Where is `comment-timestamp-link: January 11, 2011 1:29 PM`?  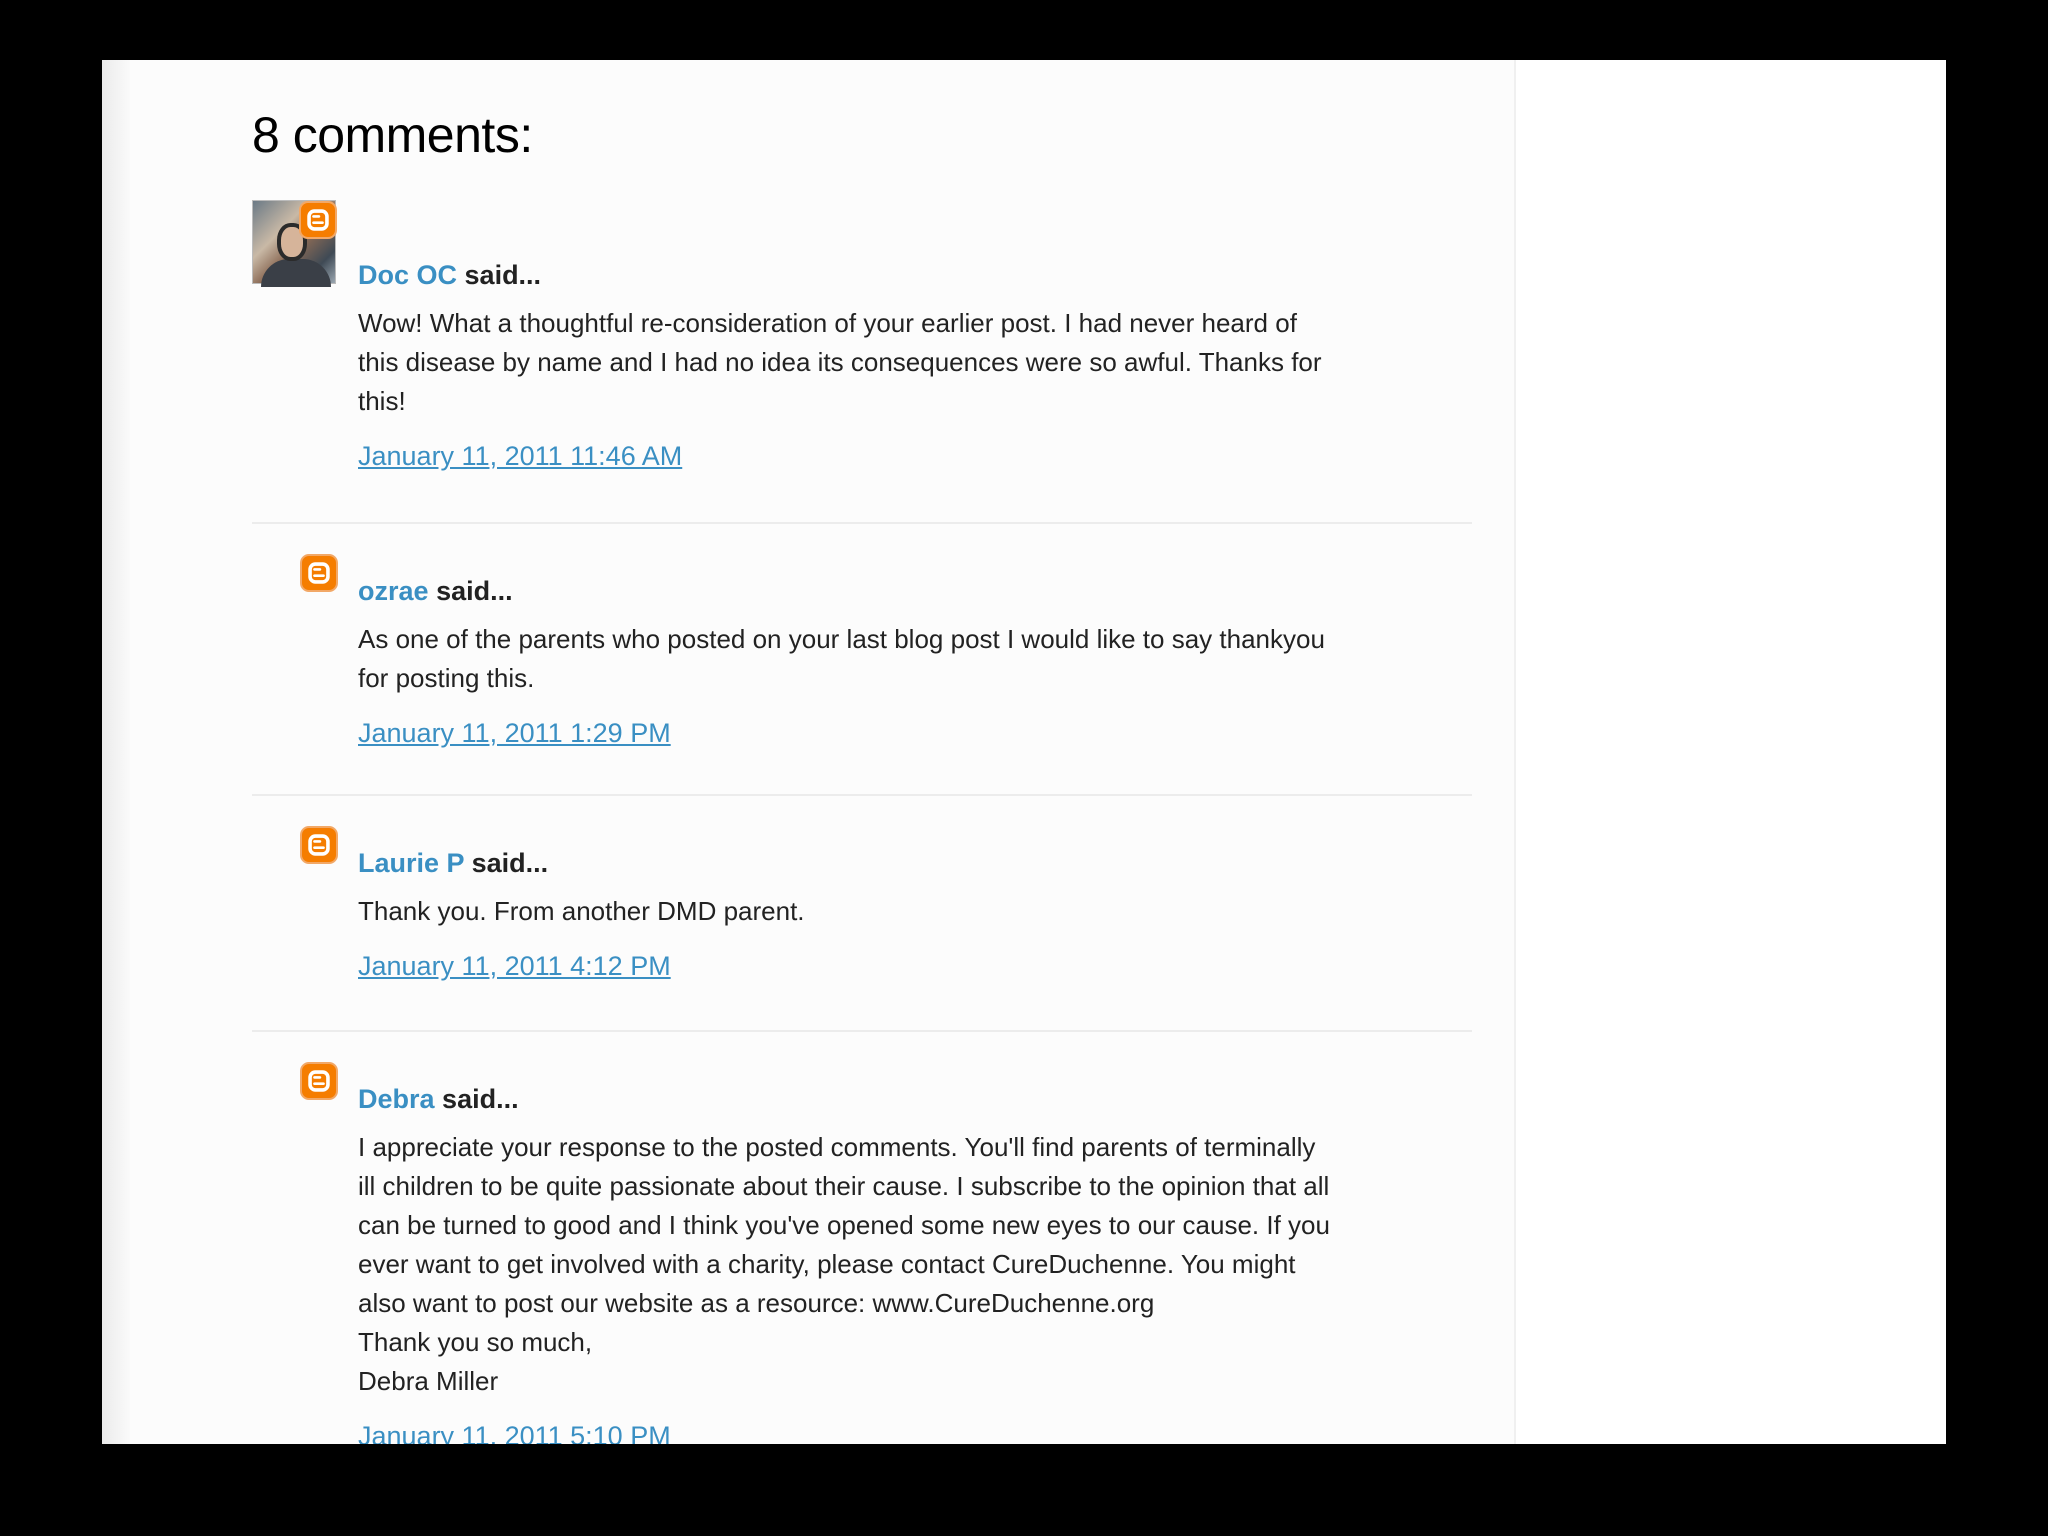
comment-timestamp-link: January 11, 2011 1:29 PM is located at coordinates (514, 733).